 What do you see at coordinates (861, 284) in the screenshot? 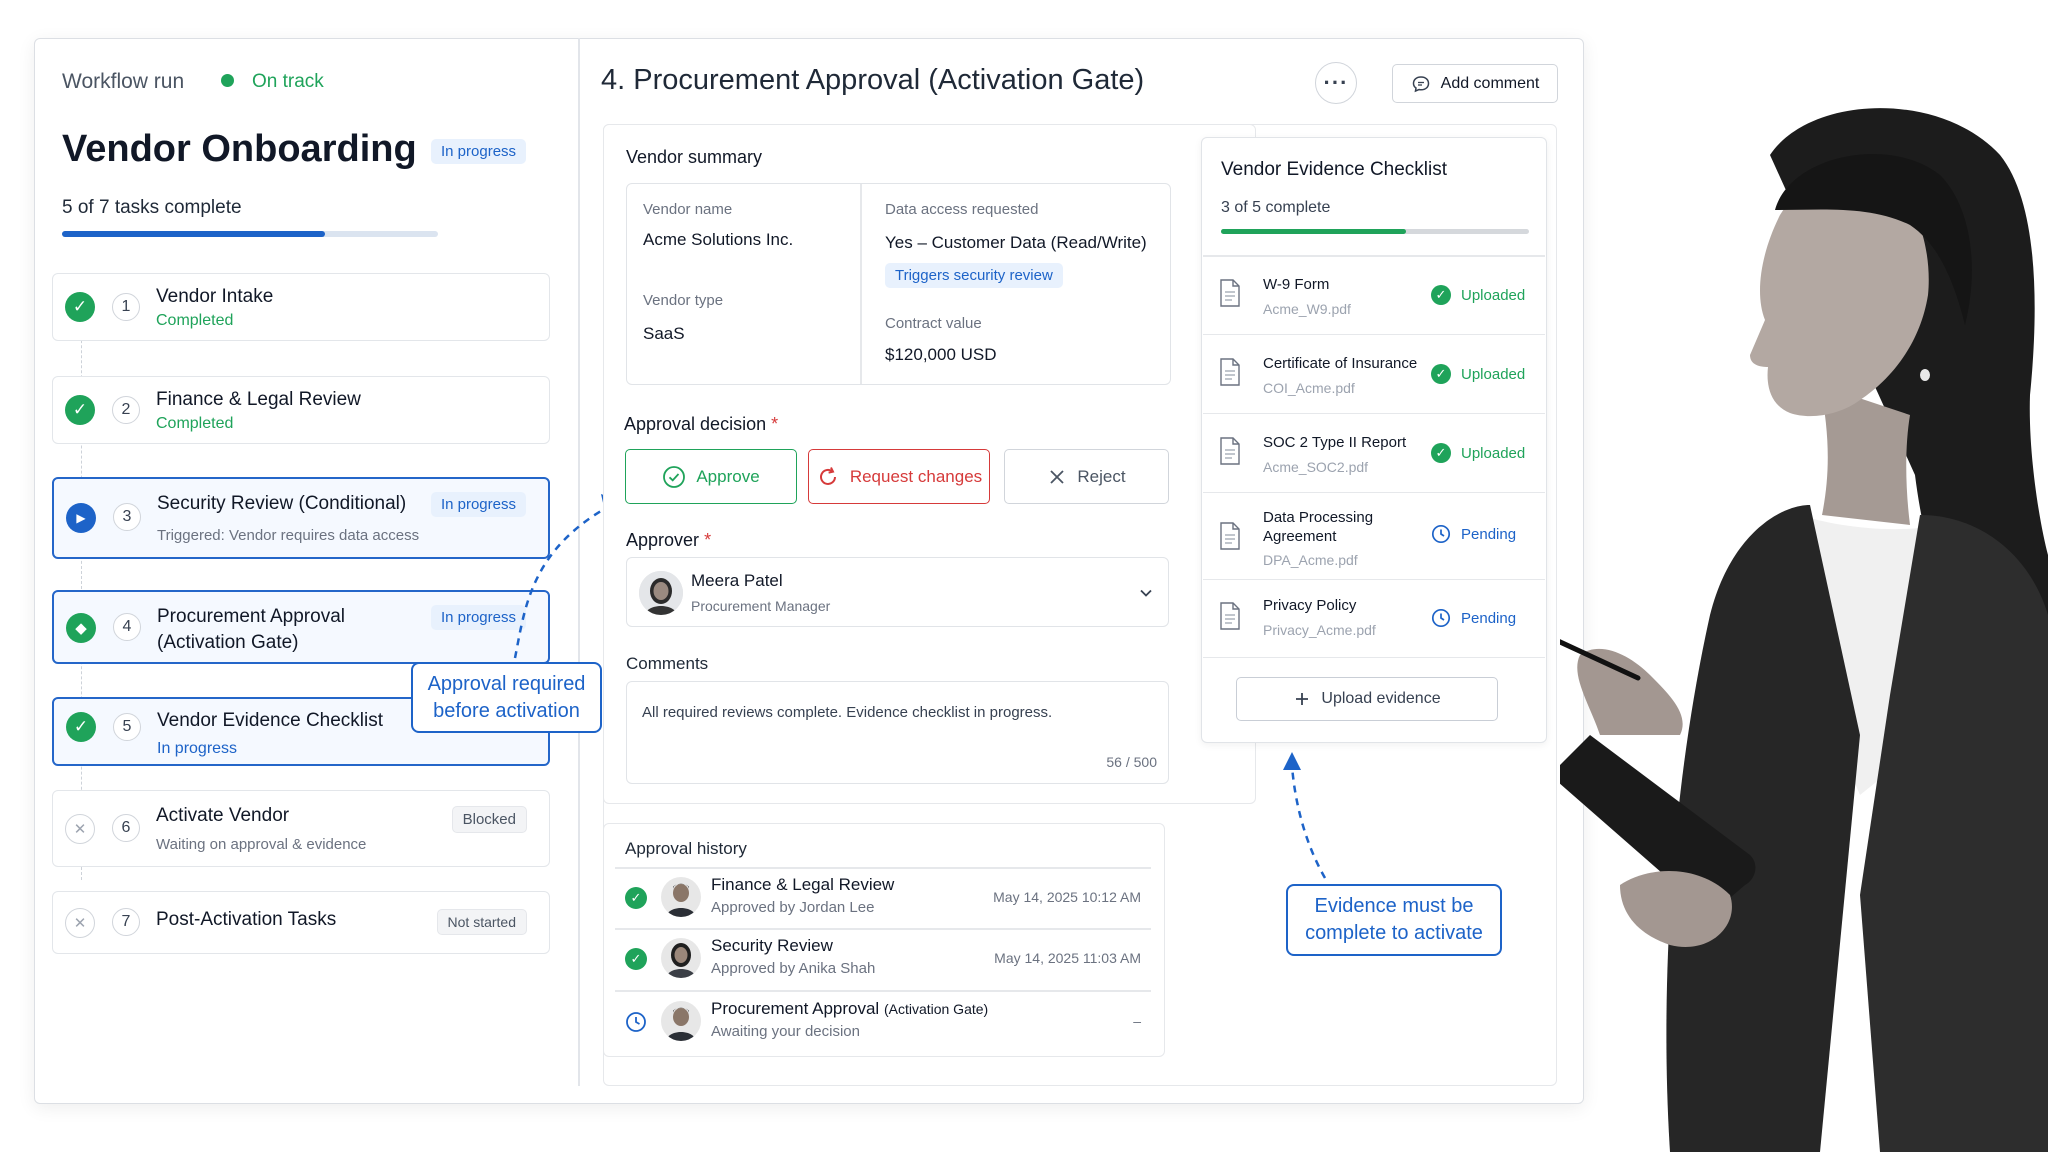
I see `summary-divider` at bounding box center [861, 284].